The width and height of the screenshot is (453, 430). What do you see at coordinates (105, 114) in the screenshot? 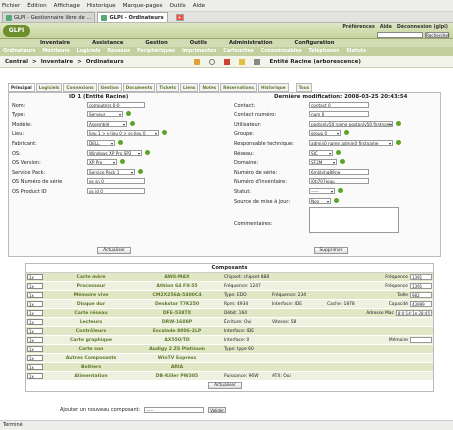
I see `type-select: Serveur` at bounding box center [105, 114].